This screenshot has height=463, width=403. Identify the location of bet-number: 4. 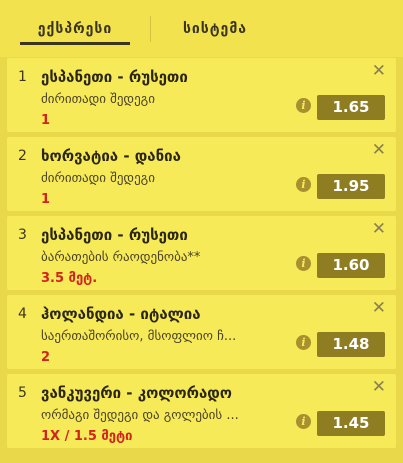
(22, 314).